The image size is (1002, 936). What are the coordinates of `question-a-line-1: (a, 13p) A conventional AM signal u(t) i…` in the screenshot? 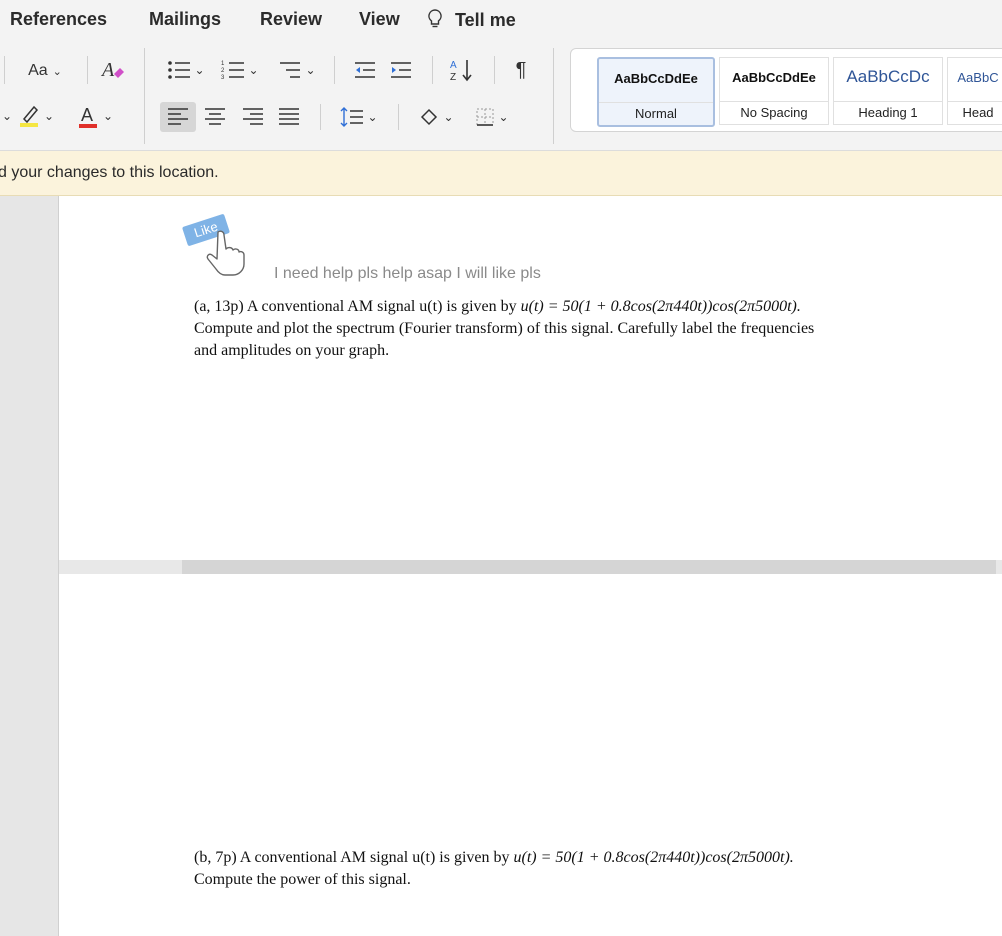 It's located at (574, 307).